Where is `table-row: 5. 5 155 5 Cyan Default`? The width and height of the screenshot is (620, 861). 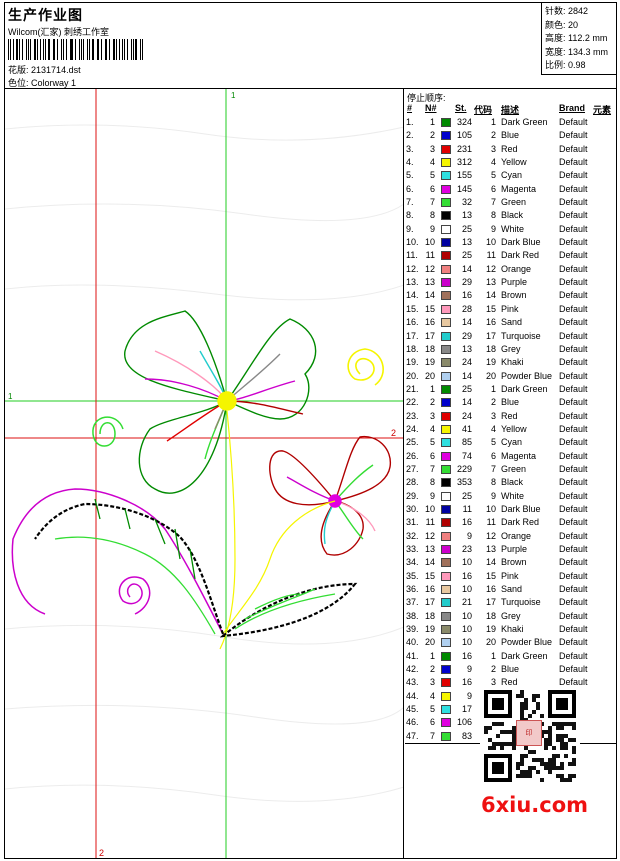 table-row: 5. 5 155 5 Cyan Default is located at coordinates (510, 175).